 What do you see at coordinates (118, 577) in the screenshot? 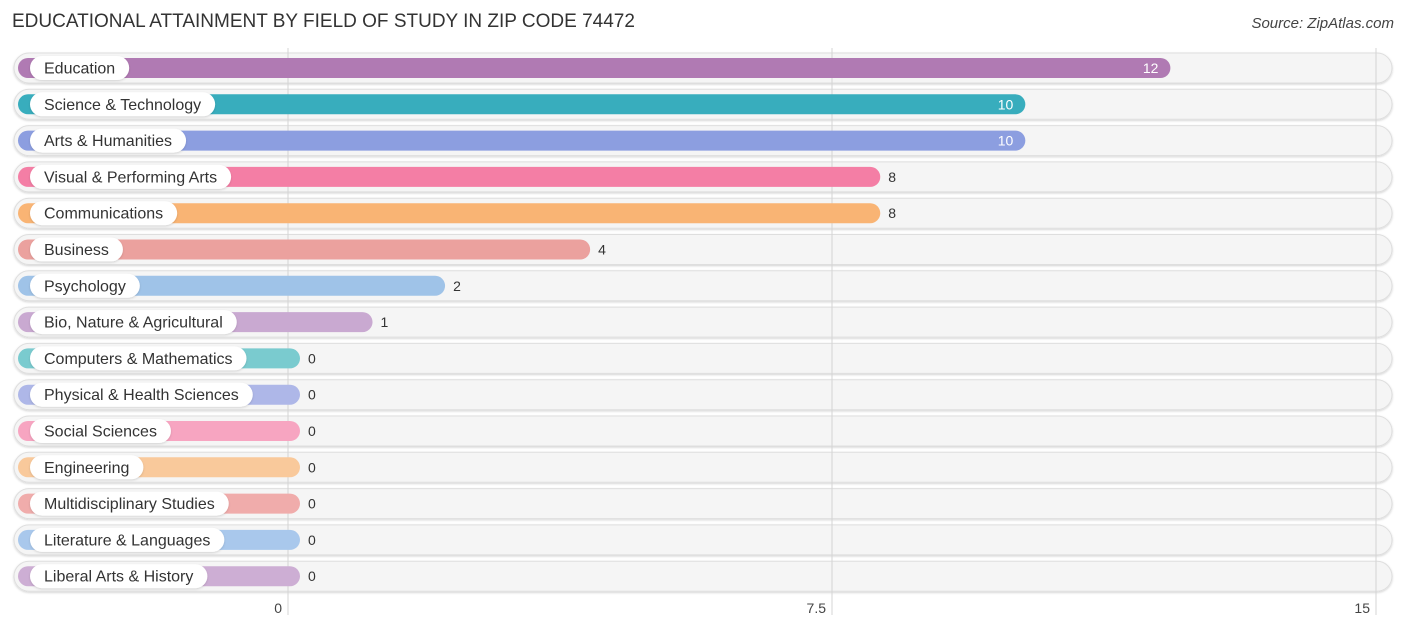
I see `category-label: Liberal Arts & History` at bounding box center [118, 577].